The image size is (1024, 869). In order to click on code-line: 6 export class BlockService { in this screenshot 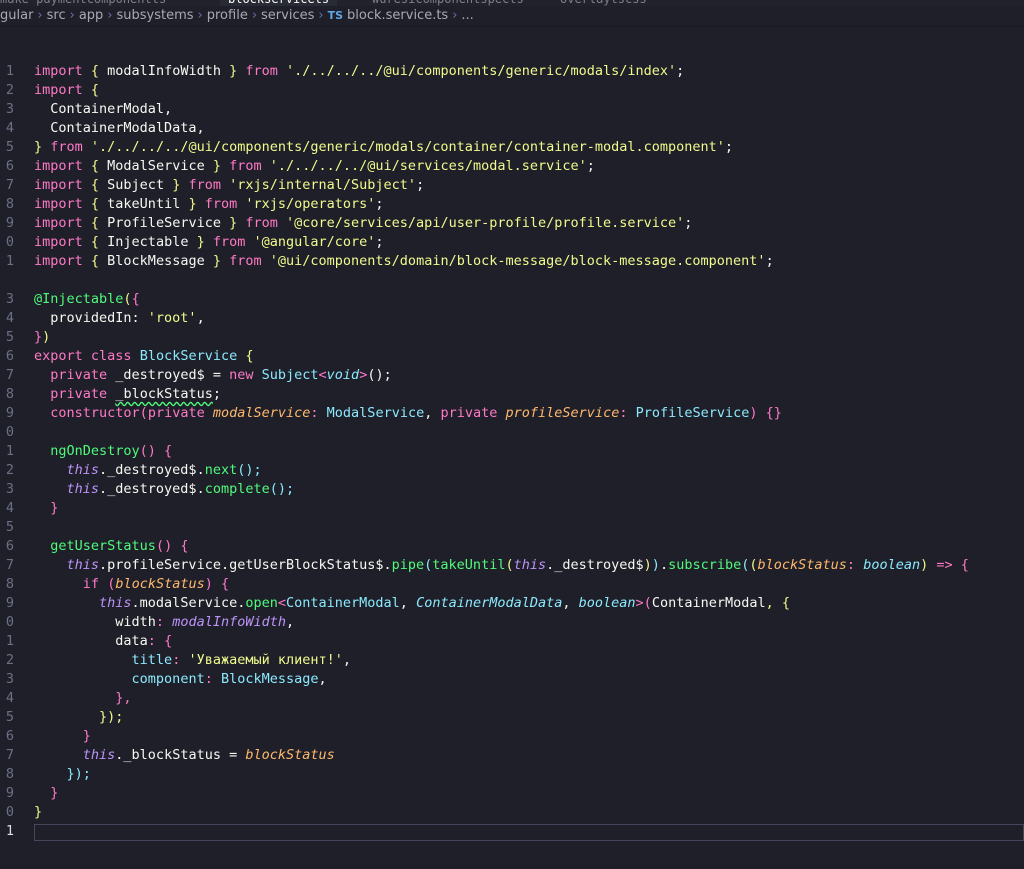, I will do `click(512, 356)`.